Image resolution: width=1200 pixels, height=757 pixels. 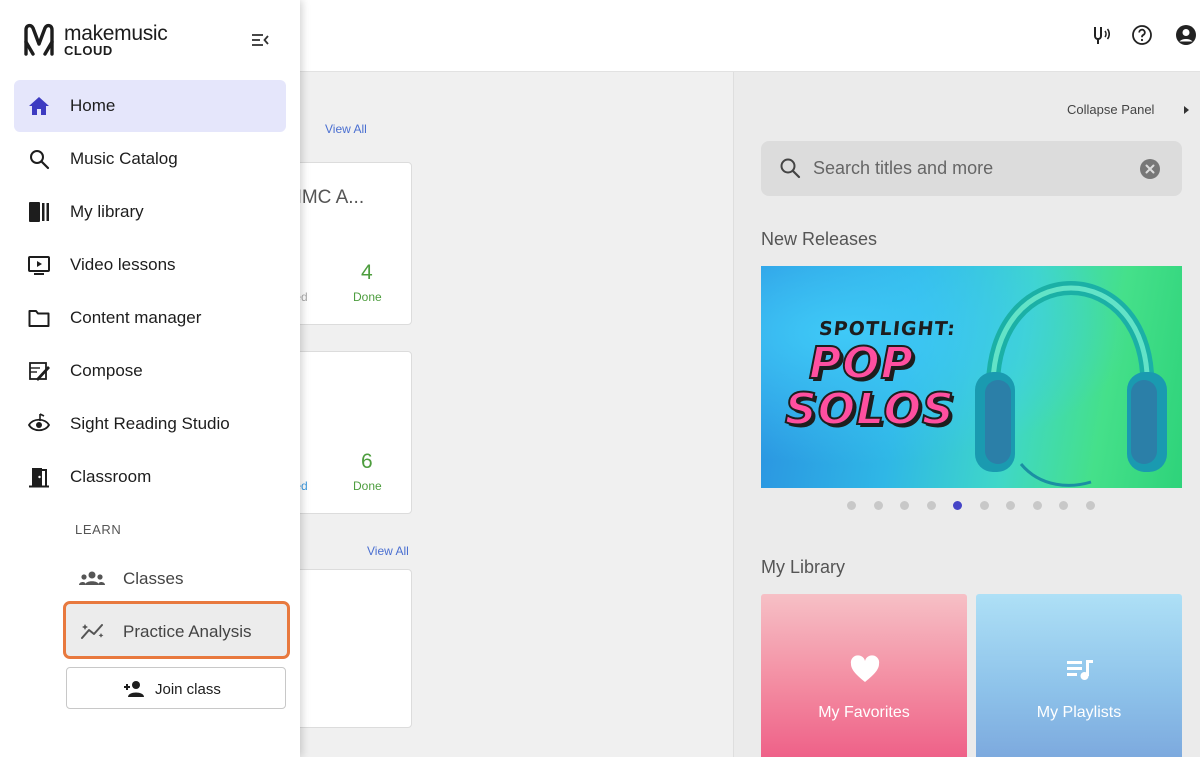 What do you see at coordinates (1099, 35) in the screenshot?
I see `tuner-icon` at bounding box center [1099, 35].